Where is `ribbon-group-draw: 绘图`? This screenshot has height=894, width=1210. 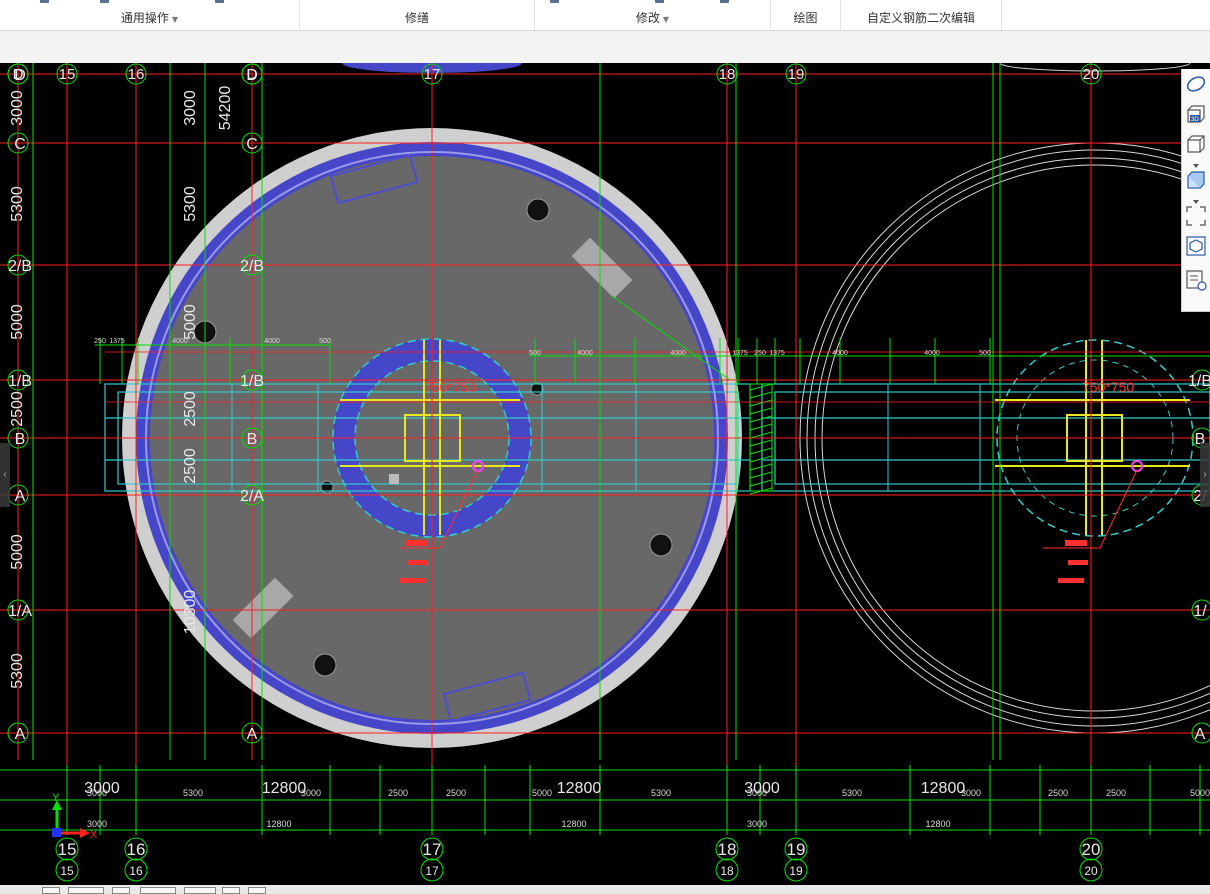 ribbon-group-draw: 绘图 is located at coordinates (806, 15).